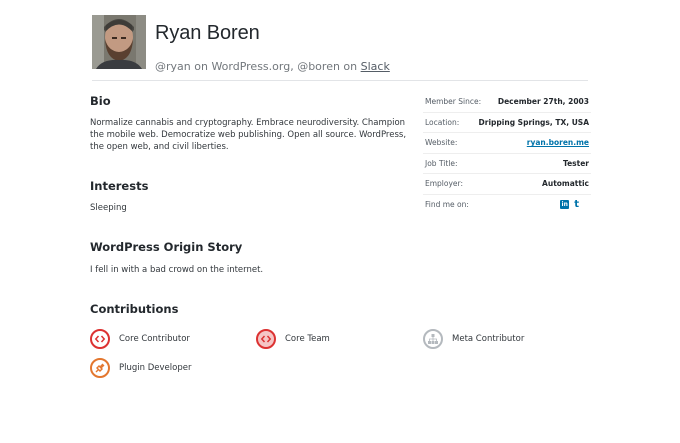  Describe the element at coordinates (307, 339) in the screenshot. I see `badge-label: Core Team` at that location.